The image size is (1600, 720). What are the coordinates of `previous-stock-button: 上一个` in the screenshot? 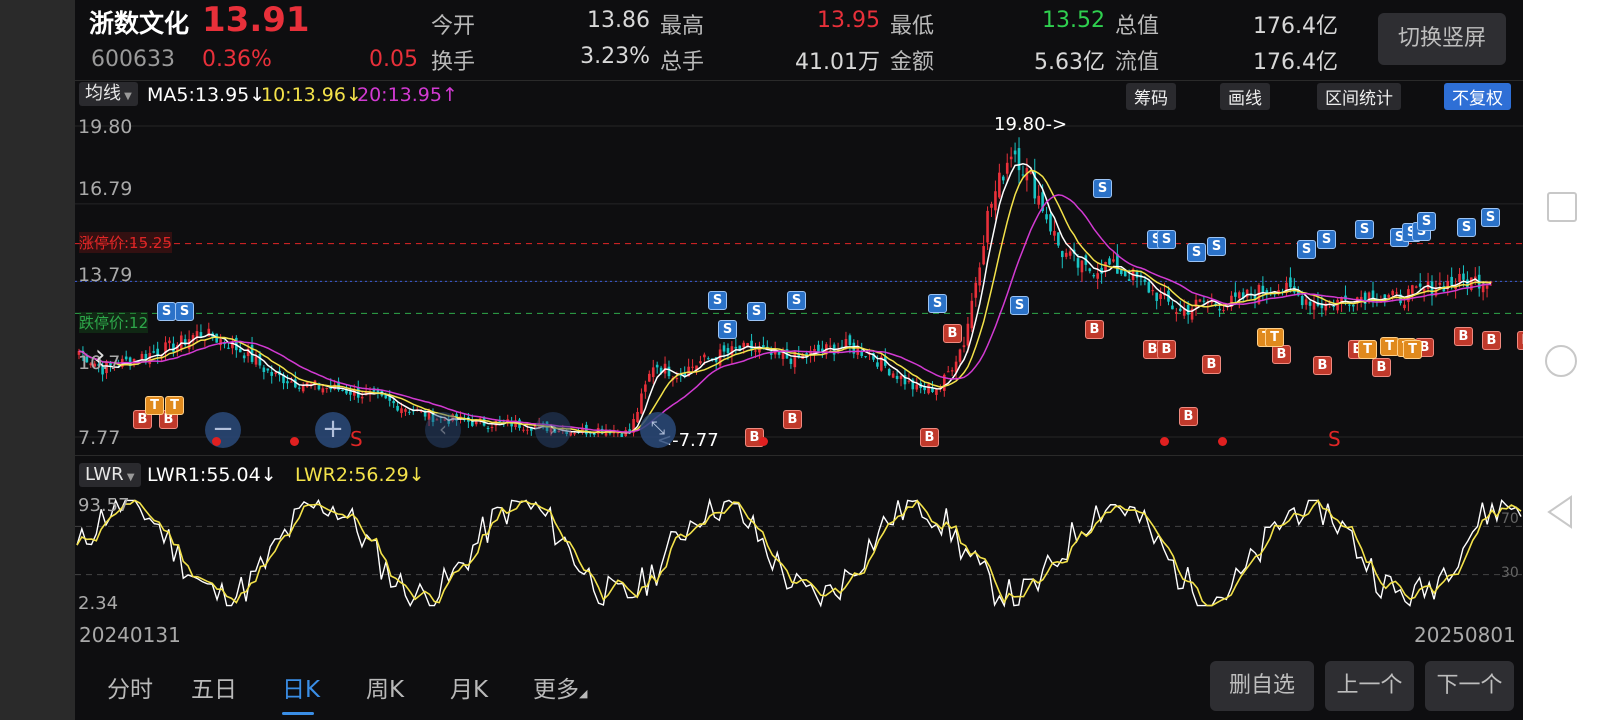 It's located at (1369, 686).